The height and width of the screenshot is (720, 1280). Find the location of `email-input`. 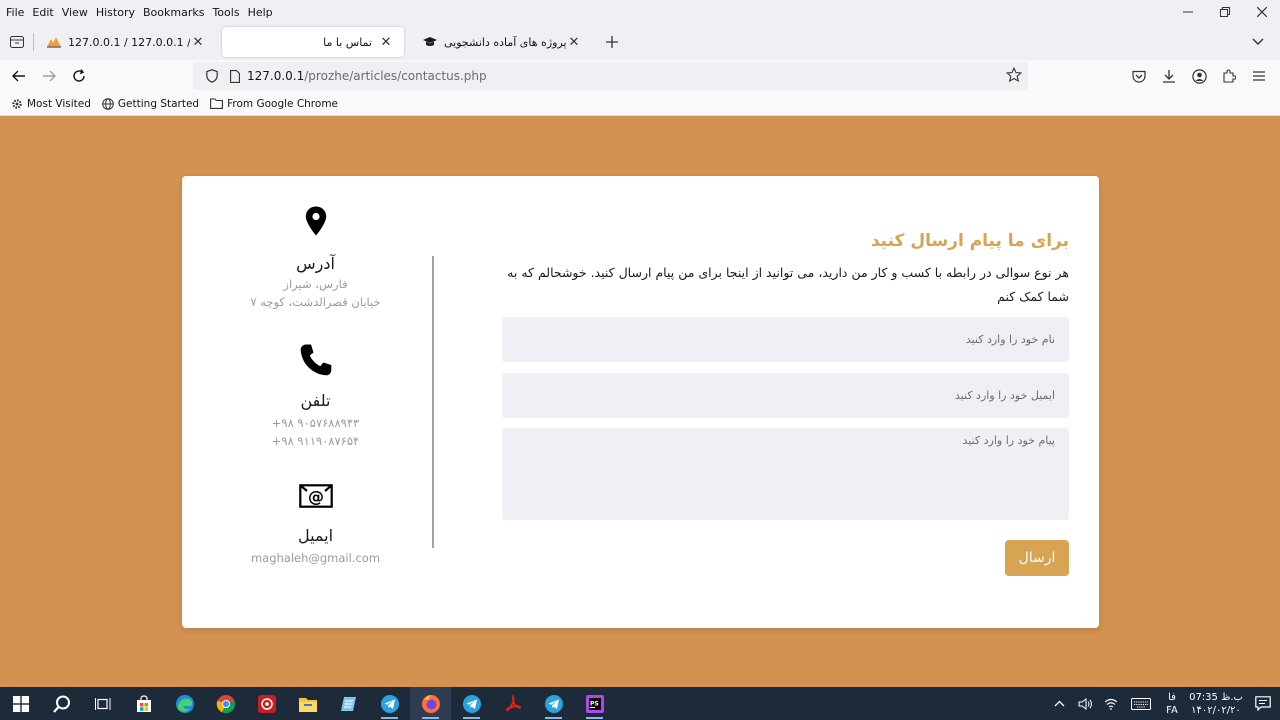

email-input is located at coordinates (785, 395).